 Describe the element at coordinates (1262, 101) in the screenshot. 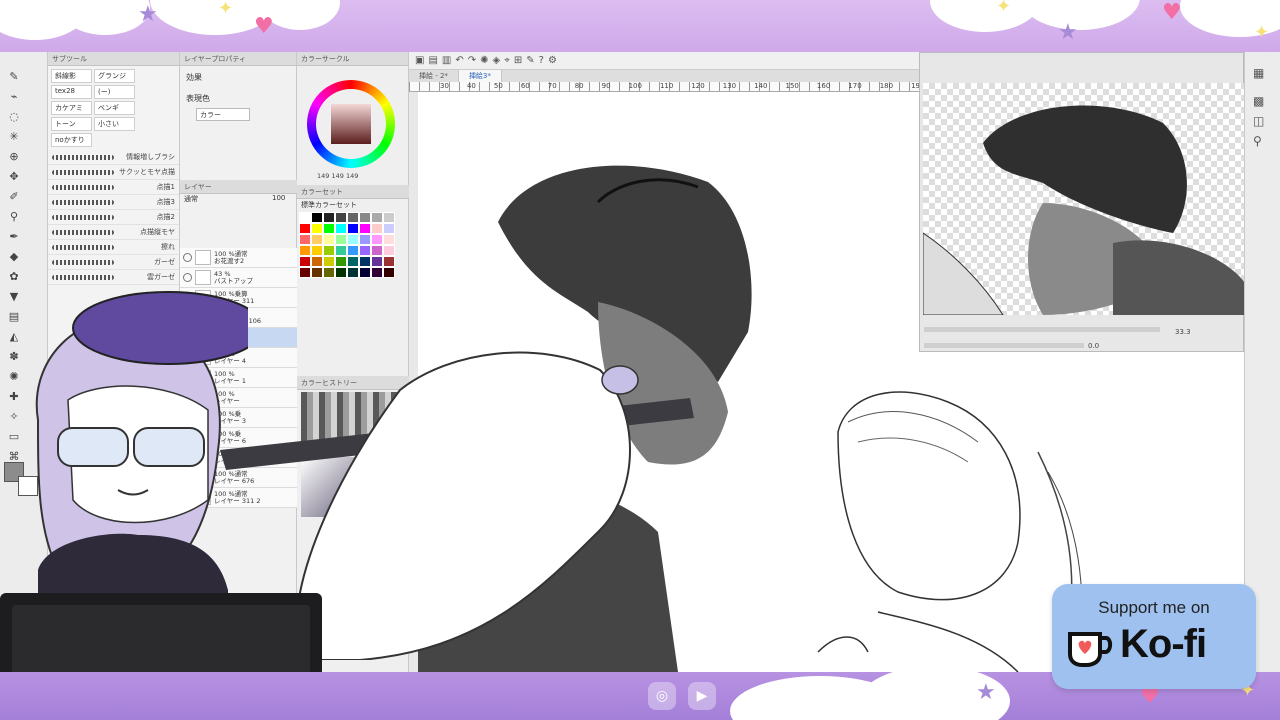

I see `sub-view-icon: ▩` at that location.